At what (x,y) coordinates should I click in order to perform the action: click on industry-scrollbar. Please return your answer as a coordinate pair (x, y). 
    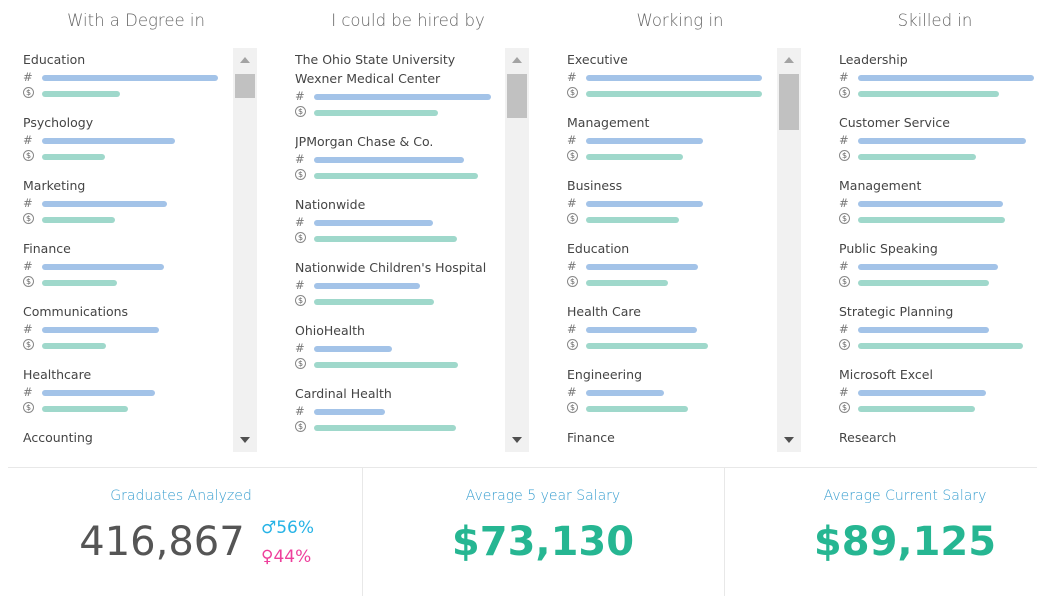
    Looking at the image, I should click on (789, 250).